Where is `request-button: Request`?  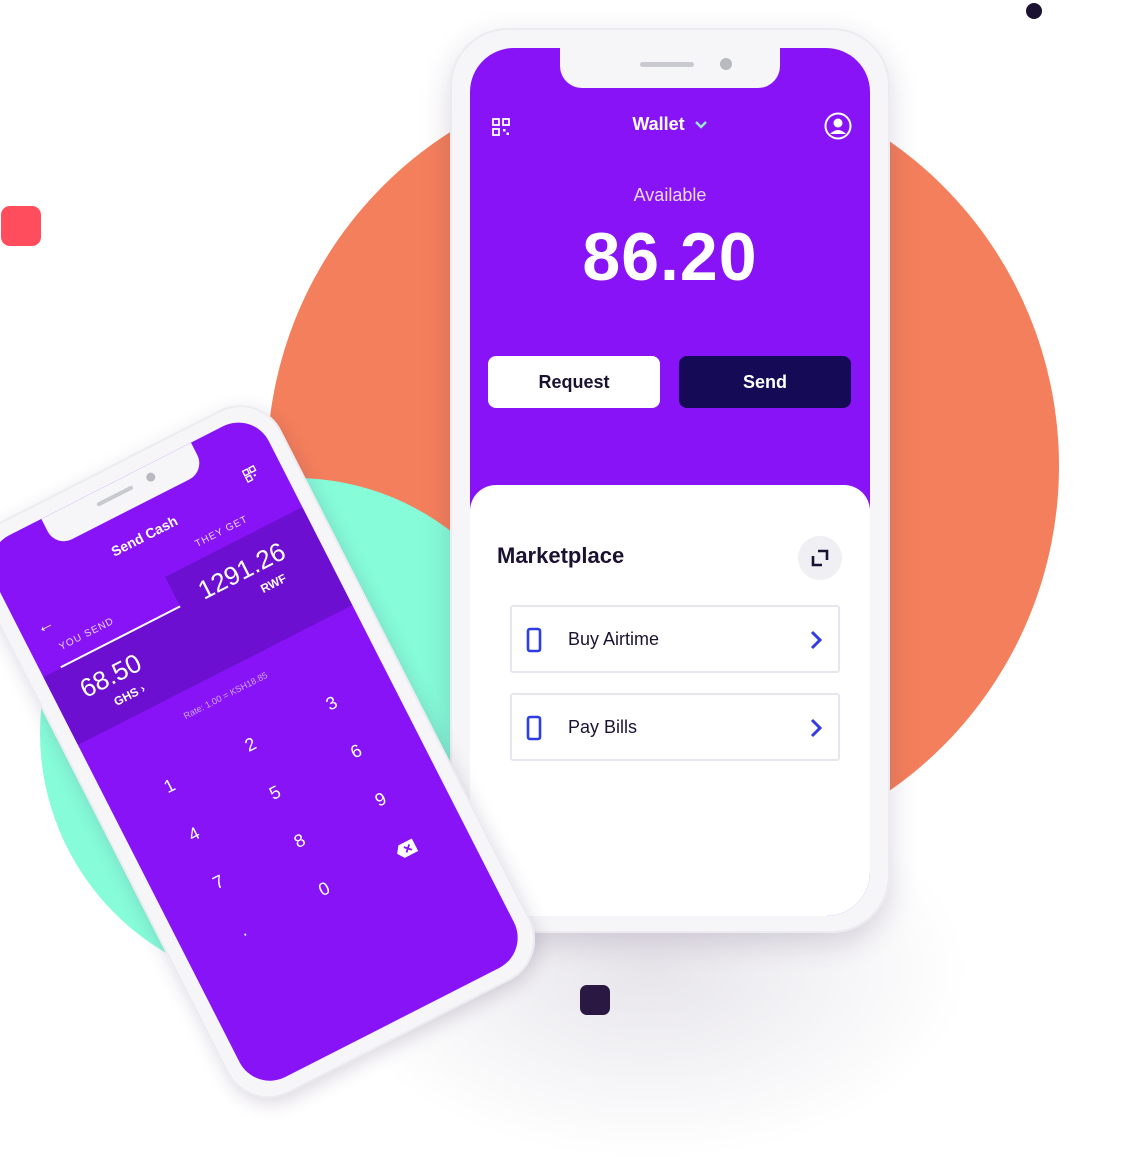
request-button: Request is located at coordinates (574, 382).